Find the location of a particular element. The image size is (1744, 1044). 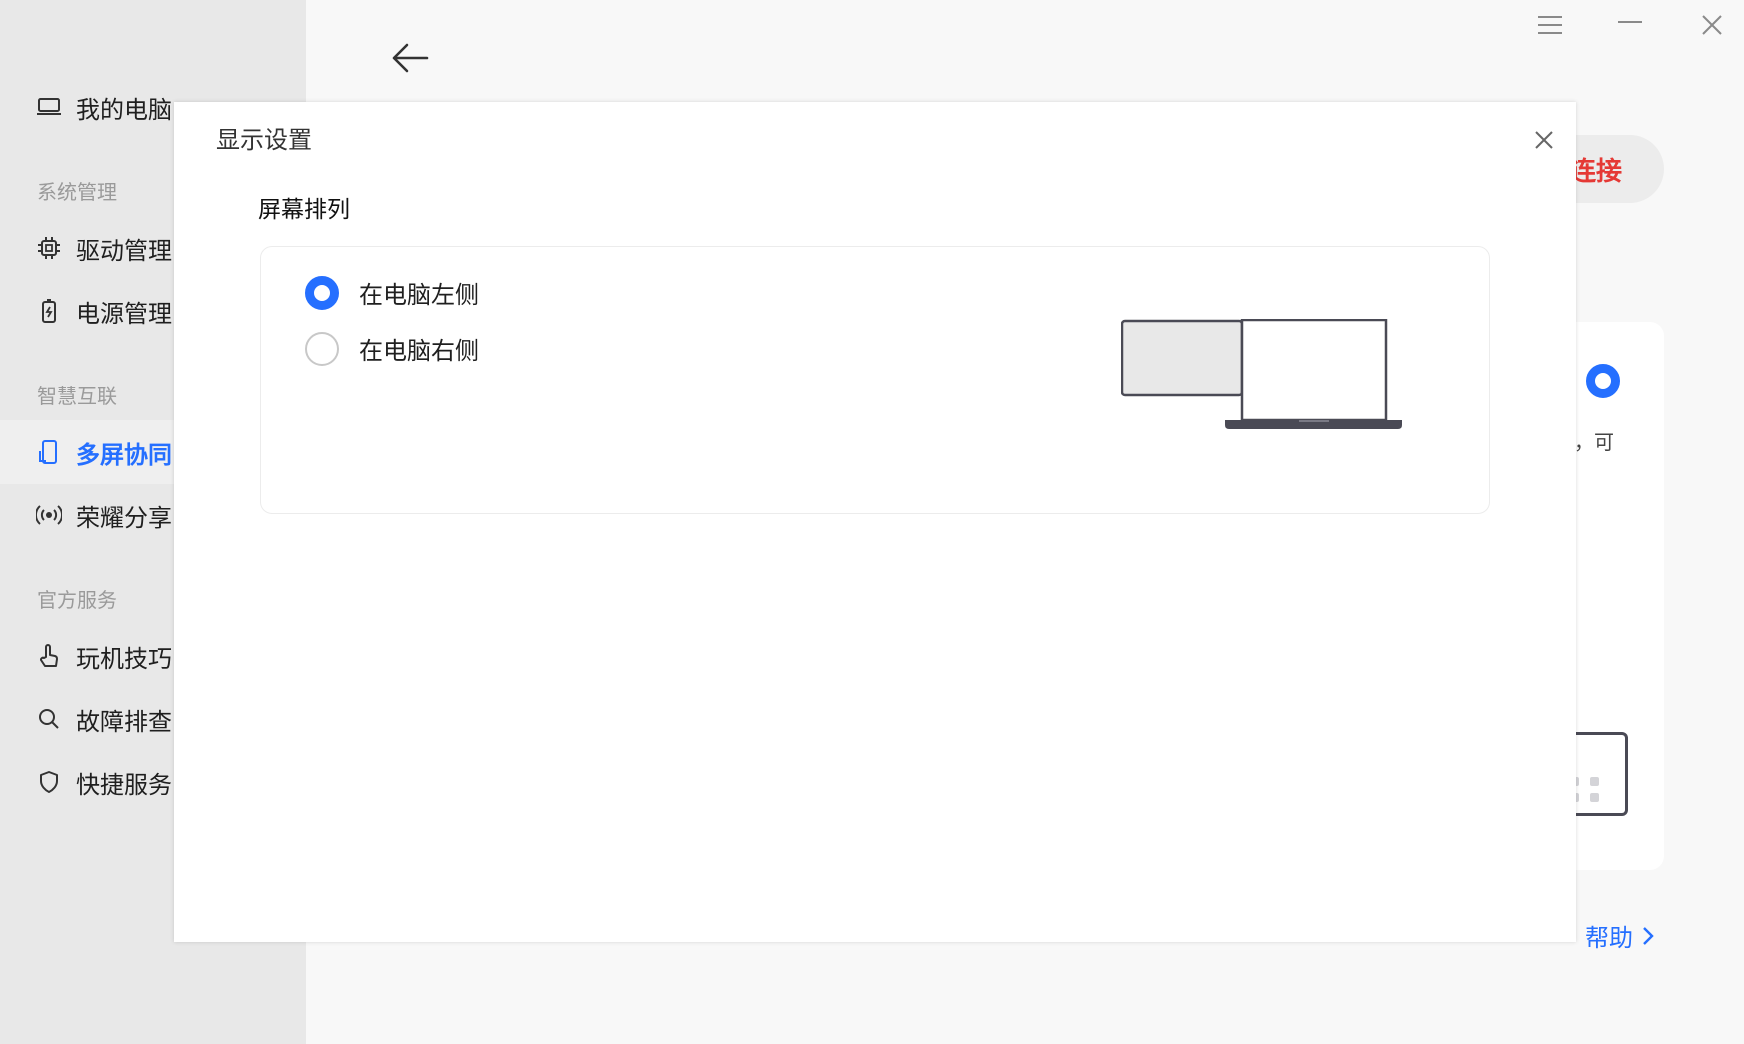

search-icon is located at coordinates (49, 719).